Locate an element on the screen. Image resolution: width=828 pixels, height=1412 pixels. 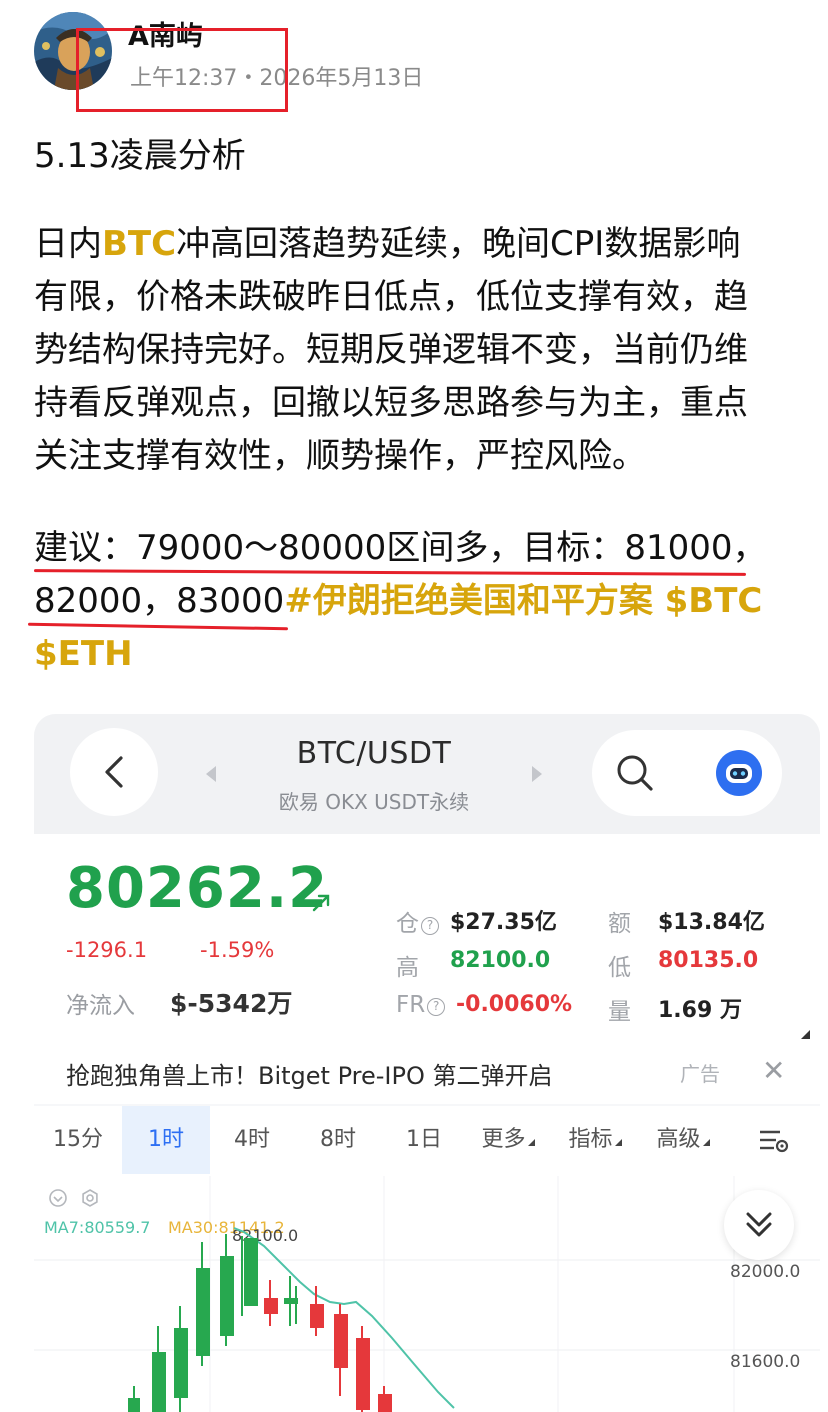
body-line-4: 持看反弹观点，回撤以短多思路参与为主，重点 is located at coordinates (391, 403).